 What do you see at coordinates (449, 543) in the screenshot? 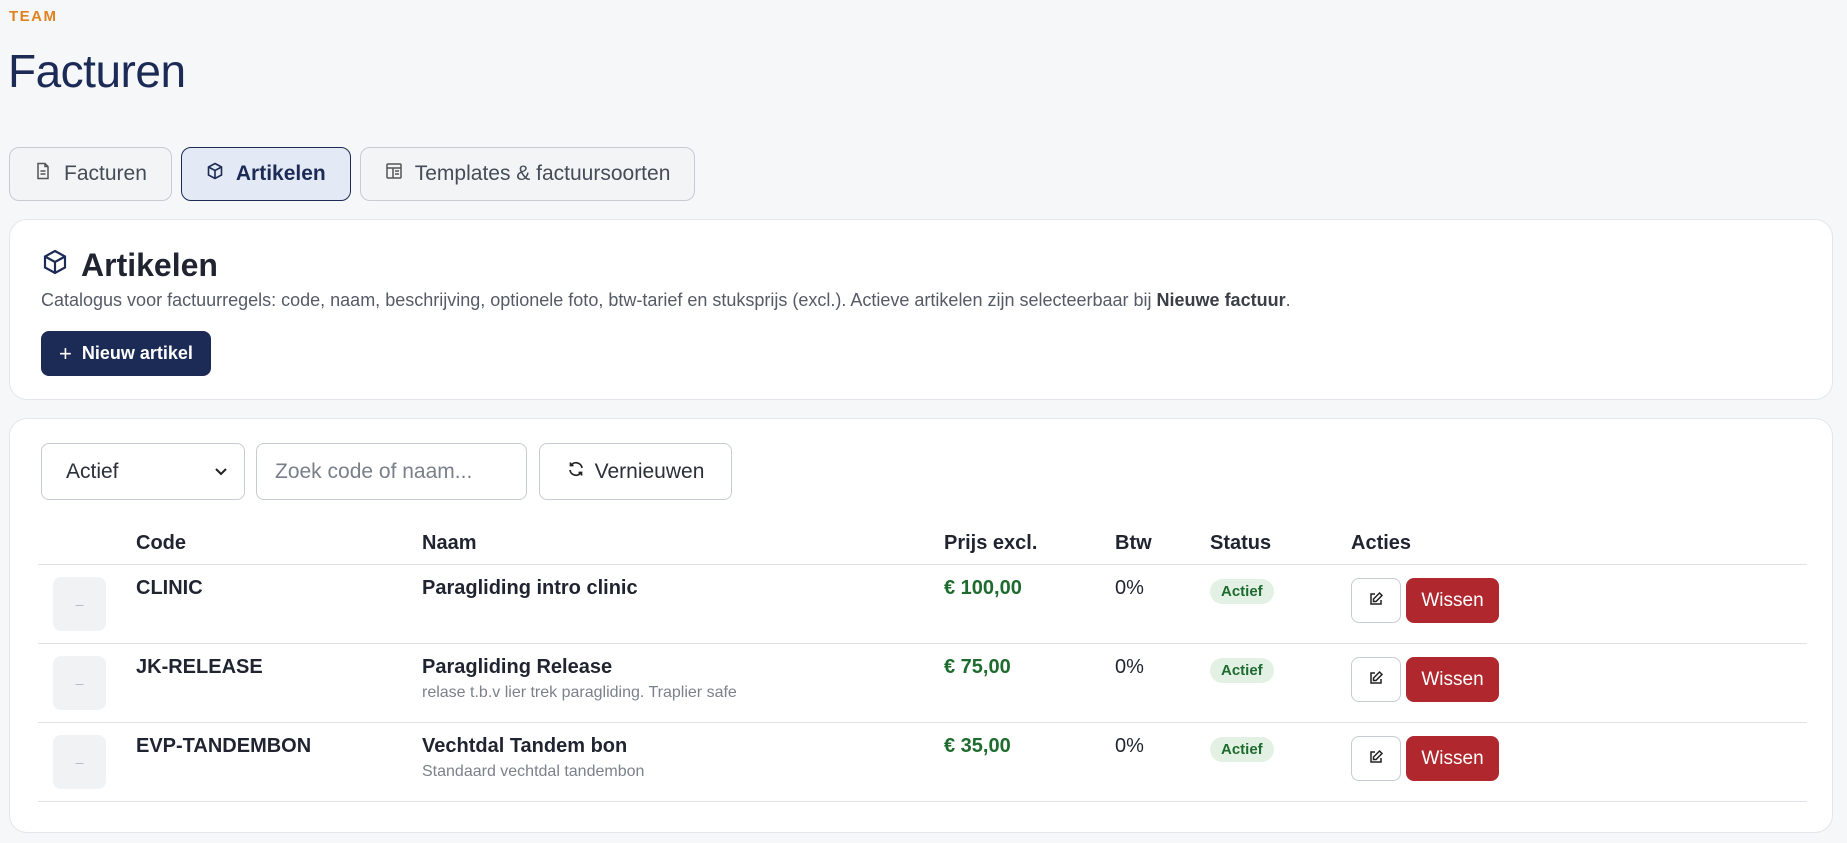
I see `column-header-naam: Naam` at bounding box center [449, 543].